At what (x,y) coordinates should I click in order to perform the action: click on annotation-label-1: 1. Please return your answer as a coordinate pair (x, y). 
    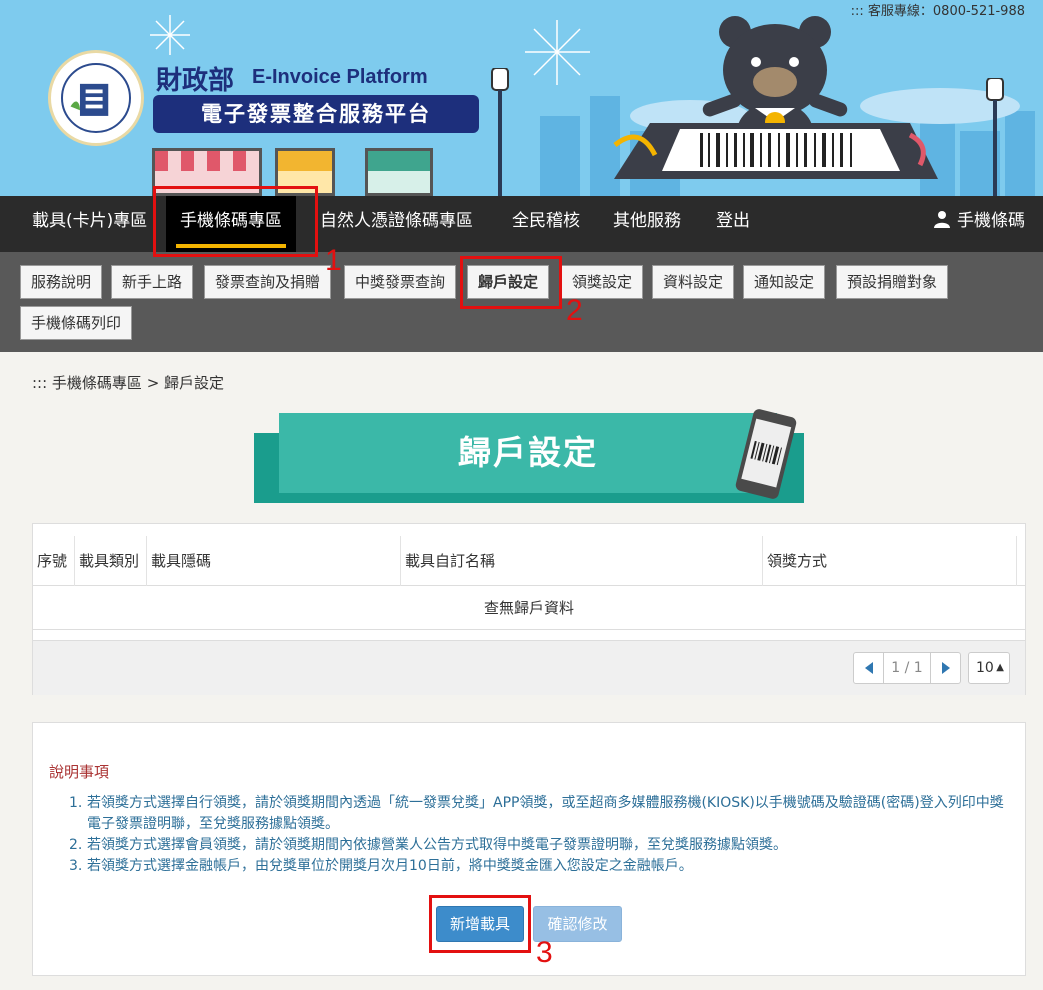
    Looking at the image, I should click on (333, 260).